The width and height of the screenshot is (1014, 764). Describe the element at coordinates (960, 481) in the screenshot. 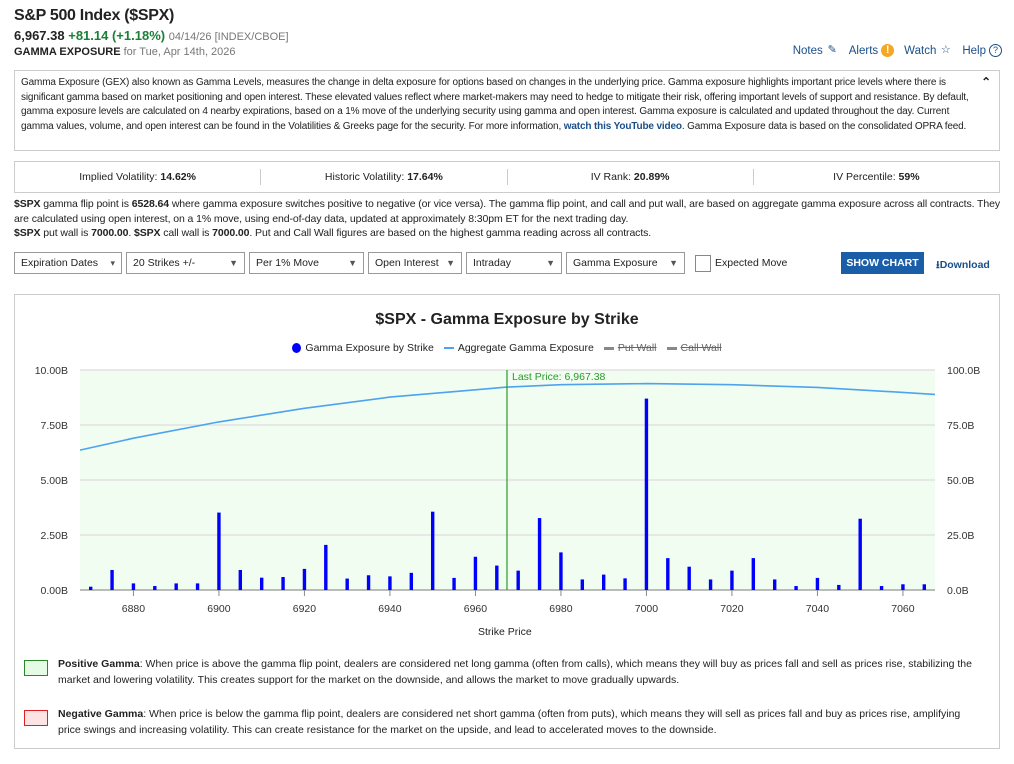

I see `y-tick-right: 50.0B` at that location.